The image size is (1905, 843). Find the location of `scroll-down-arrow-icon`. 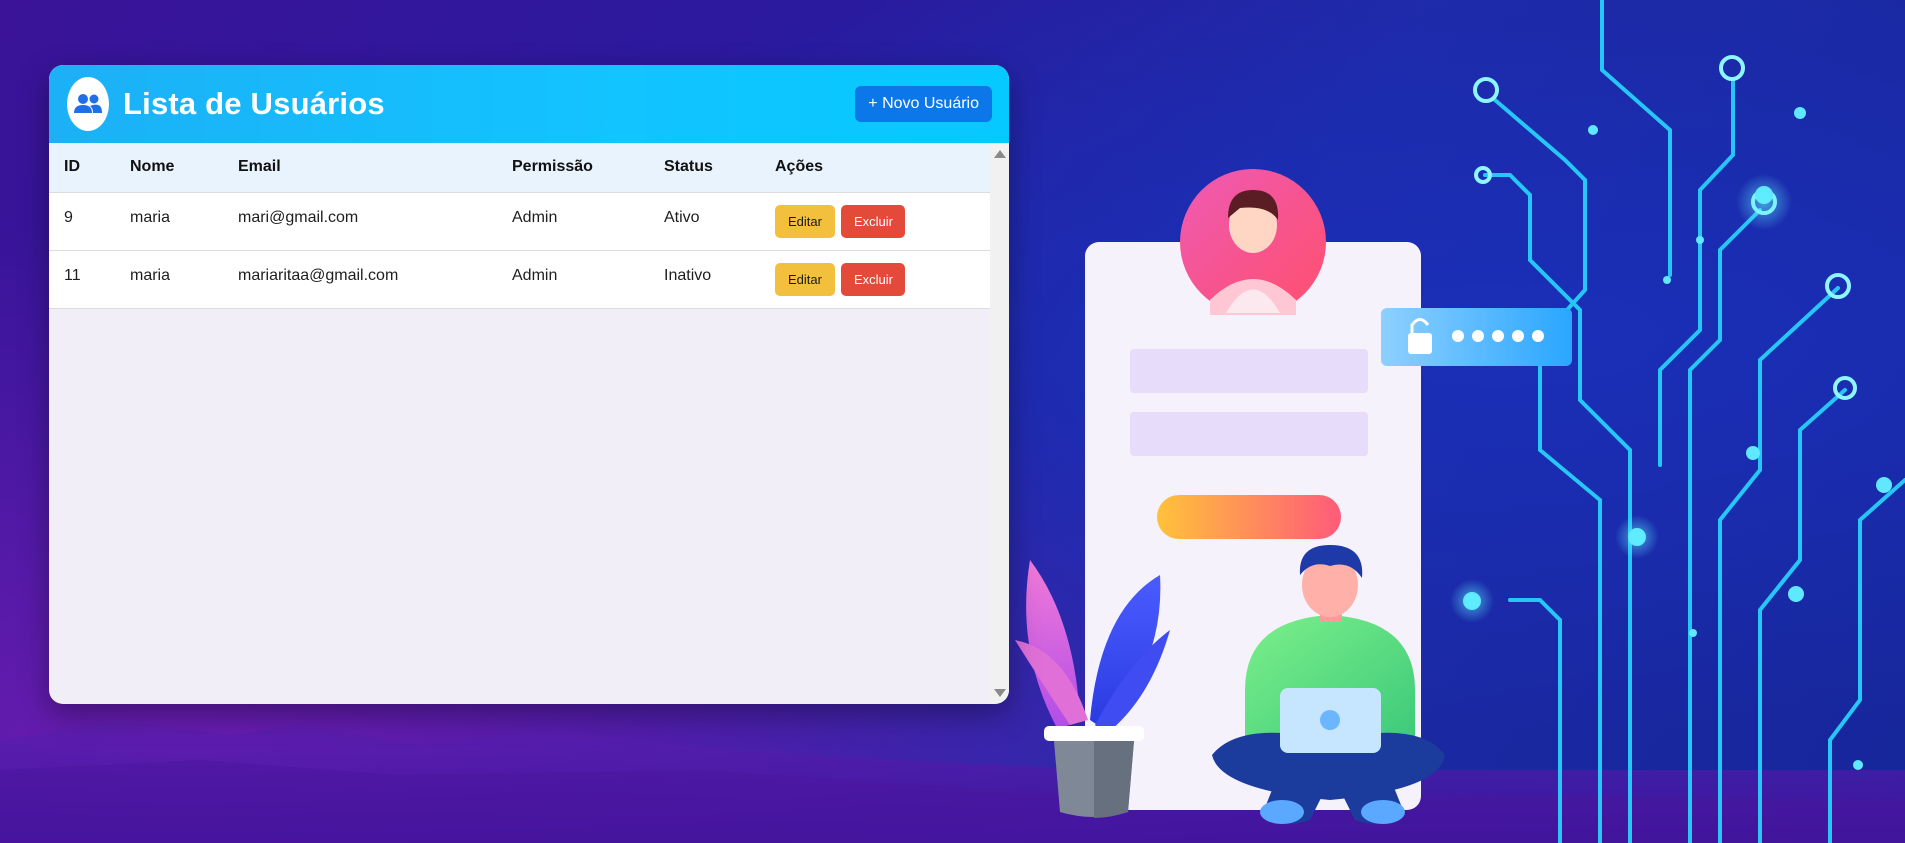

scroll-down-arrow-icon is located at coordinates (1000, 693).